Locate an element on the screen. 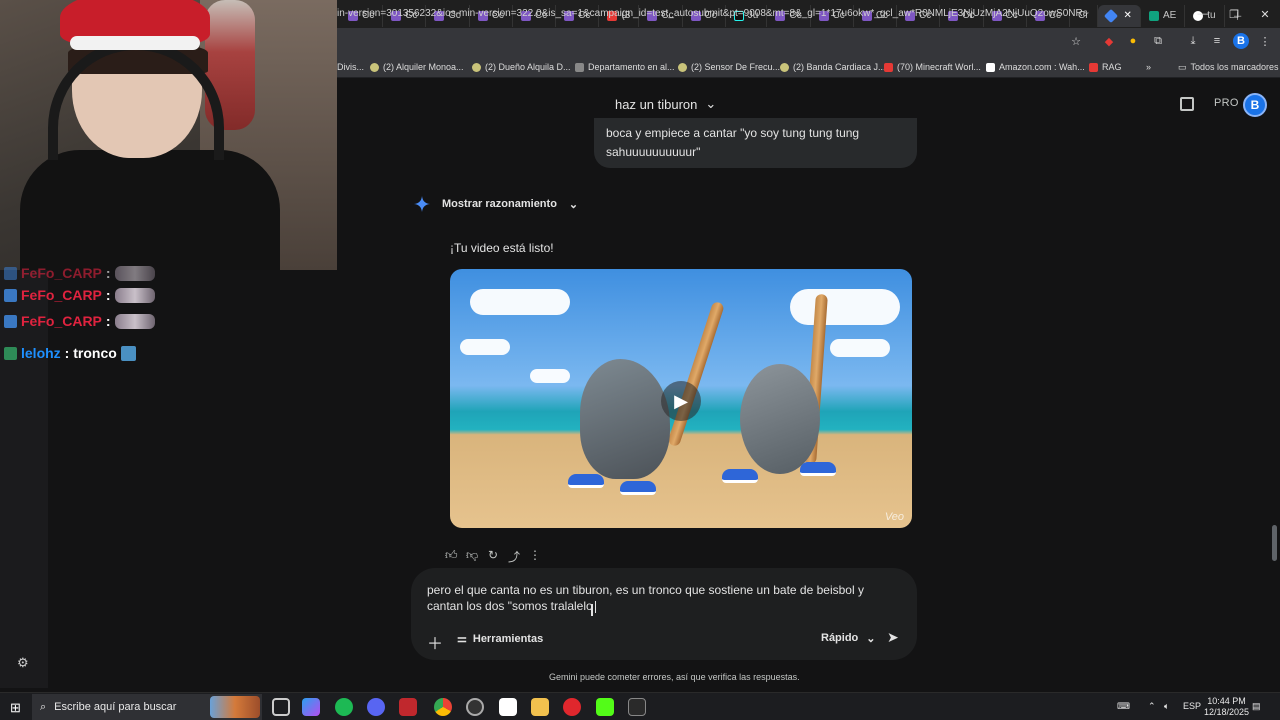  kick-icon is located at coordinates (605, 707).